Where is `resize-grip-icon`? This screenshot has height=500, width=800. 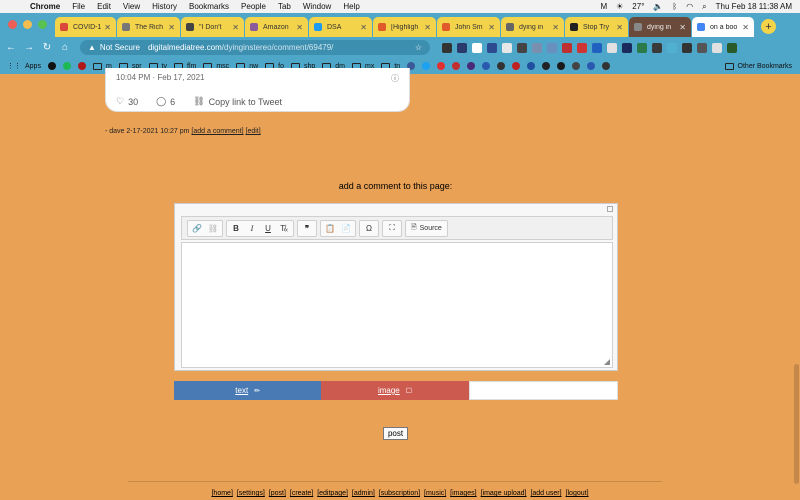
resize-grip-icon is located at coordinates (607, 362).